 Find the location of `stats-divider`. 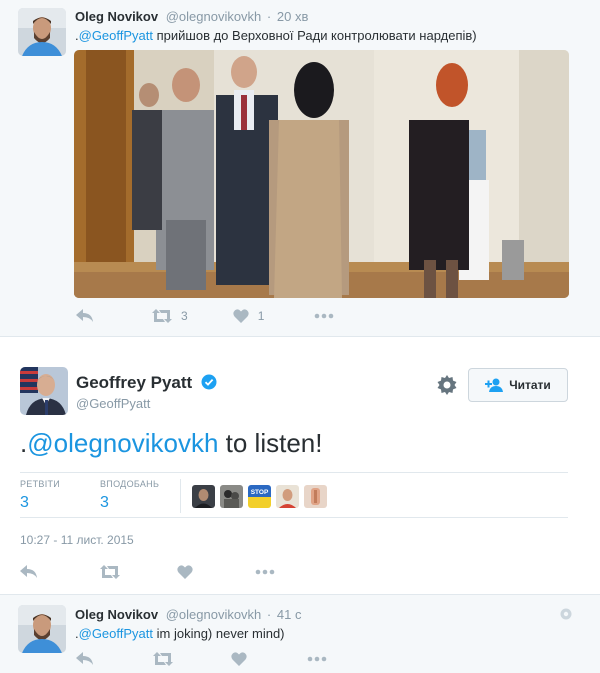

stats-divider is located at coordinates (180, 496).